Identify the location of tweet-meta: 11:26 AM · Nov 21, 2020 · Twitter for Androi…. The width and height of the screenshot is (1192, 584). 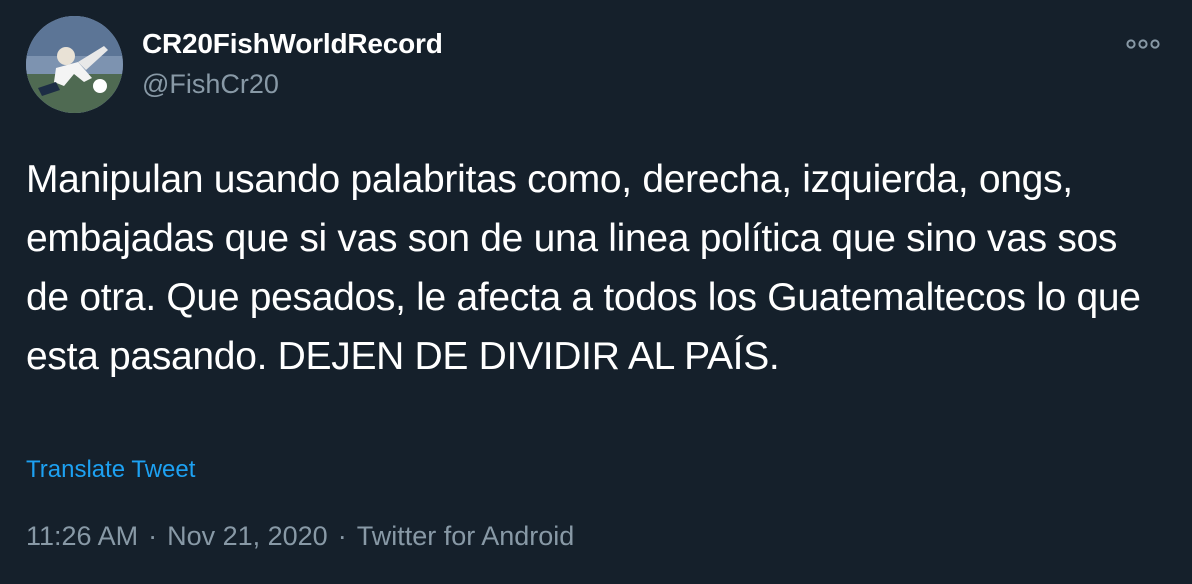
(300, 536).